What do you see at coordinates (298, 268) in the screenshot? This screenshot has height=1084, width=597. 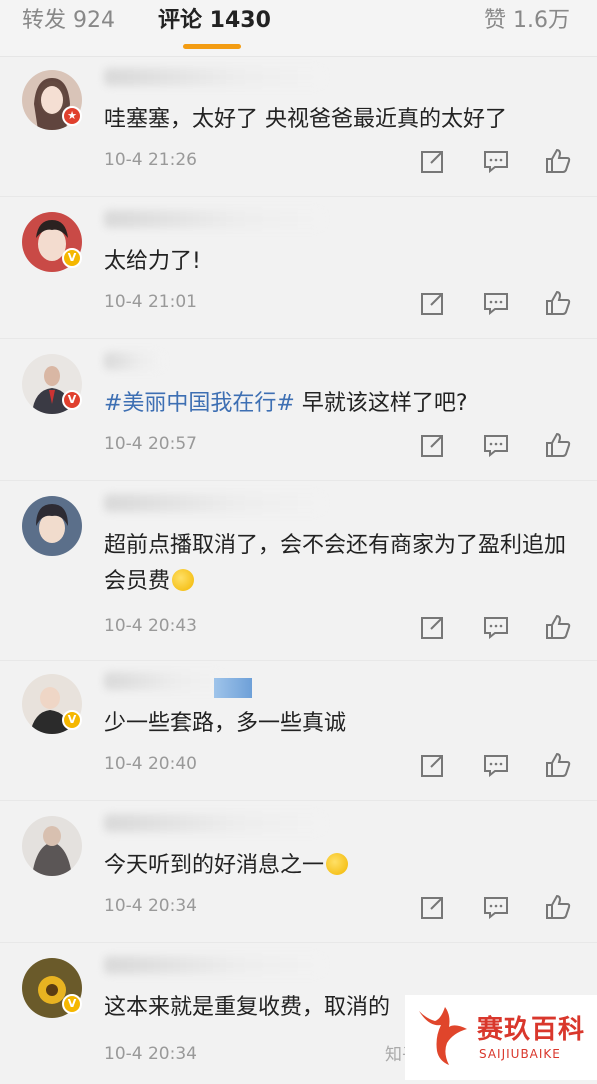 I see `comment-item: V 太给力了! 10-4 21:01` at bounding box center [298, 268].